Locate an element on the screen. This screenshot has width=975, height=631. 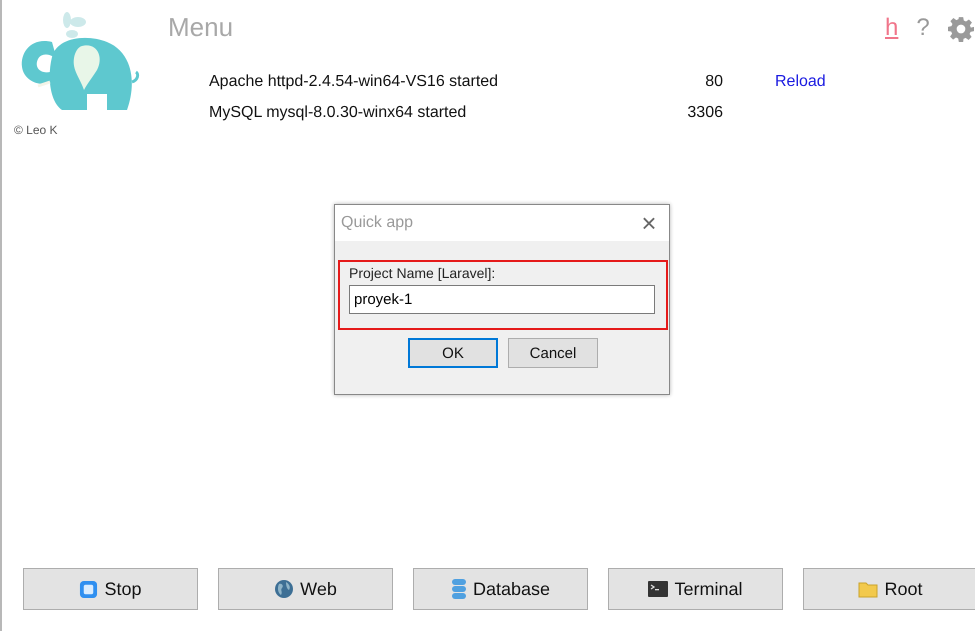
service-port: 3306 is located at coordinates (704, 113).